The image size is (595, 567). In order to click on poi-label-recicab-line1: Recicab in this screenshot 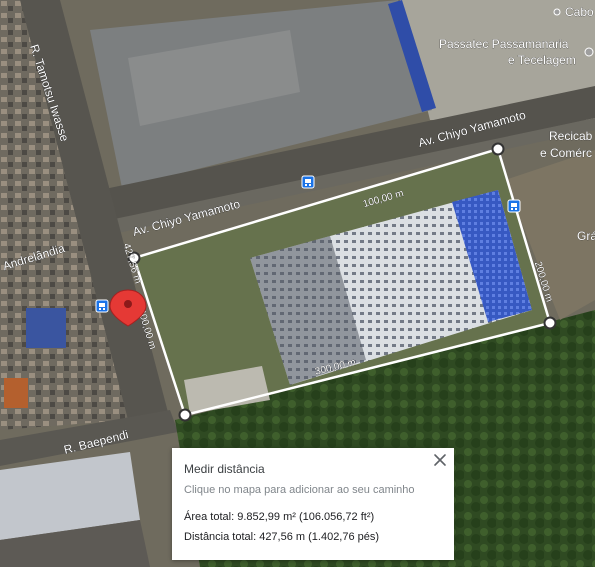, I will do `click(571, 136)`.